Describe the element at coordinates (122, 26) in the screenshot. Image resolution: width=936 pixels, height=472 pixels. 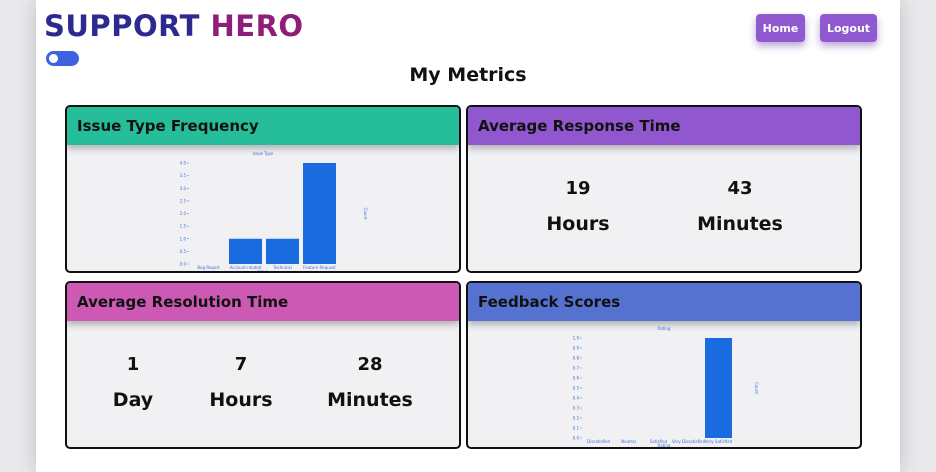
I see `logo-word-support: SUPPORT` at that location.